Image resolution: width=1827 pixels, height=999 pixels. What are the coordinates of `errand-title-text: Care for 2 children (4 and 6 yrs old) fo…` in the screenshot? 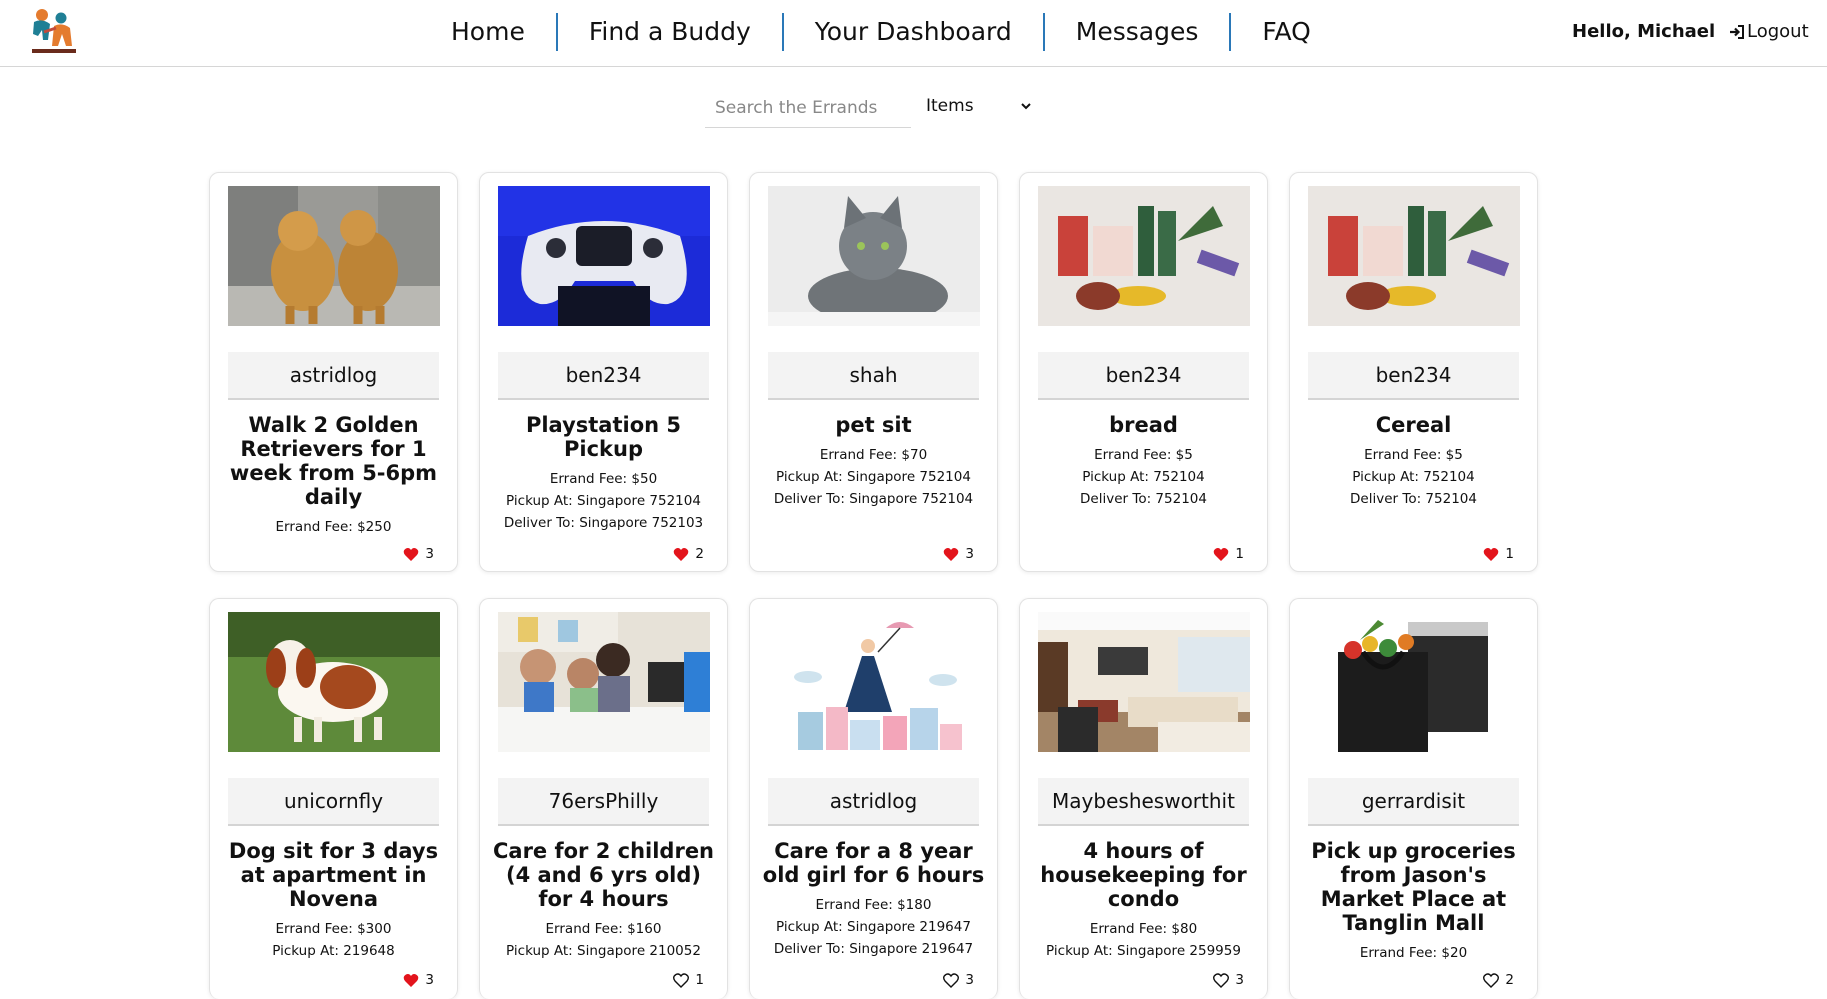 It's located at (603, 875).